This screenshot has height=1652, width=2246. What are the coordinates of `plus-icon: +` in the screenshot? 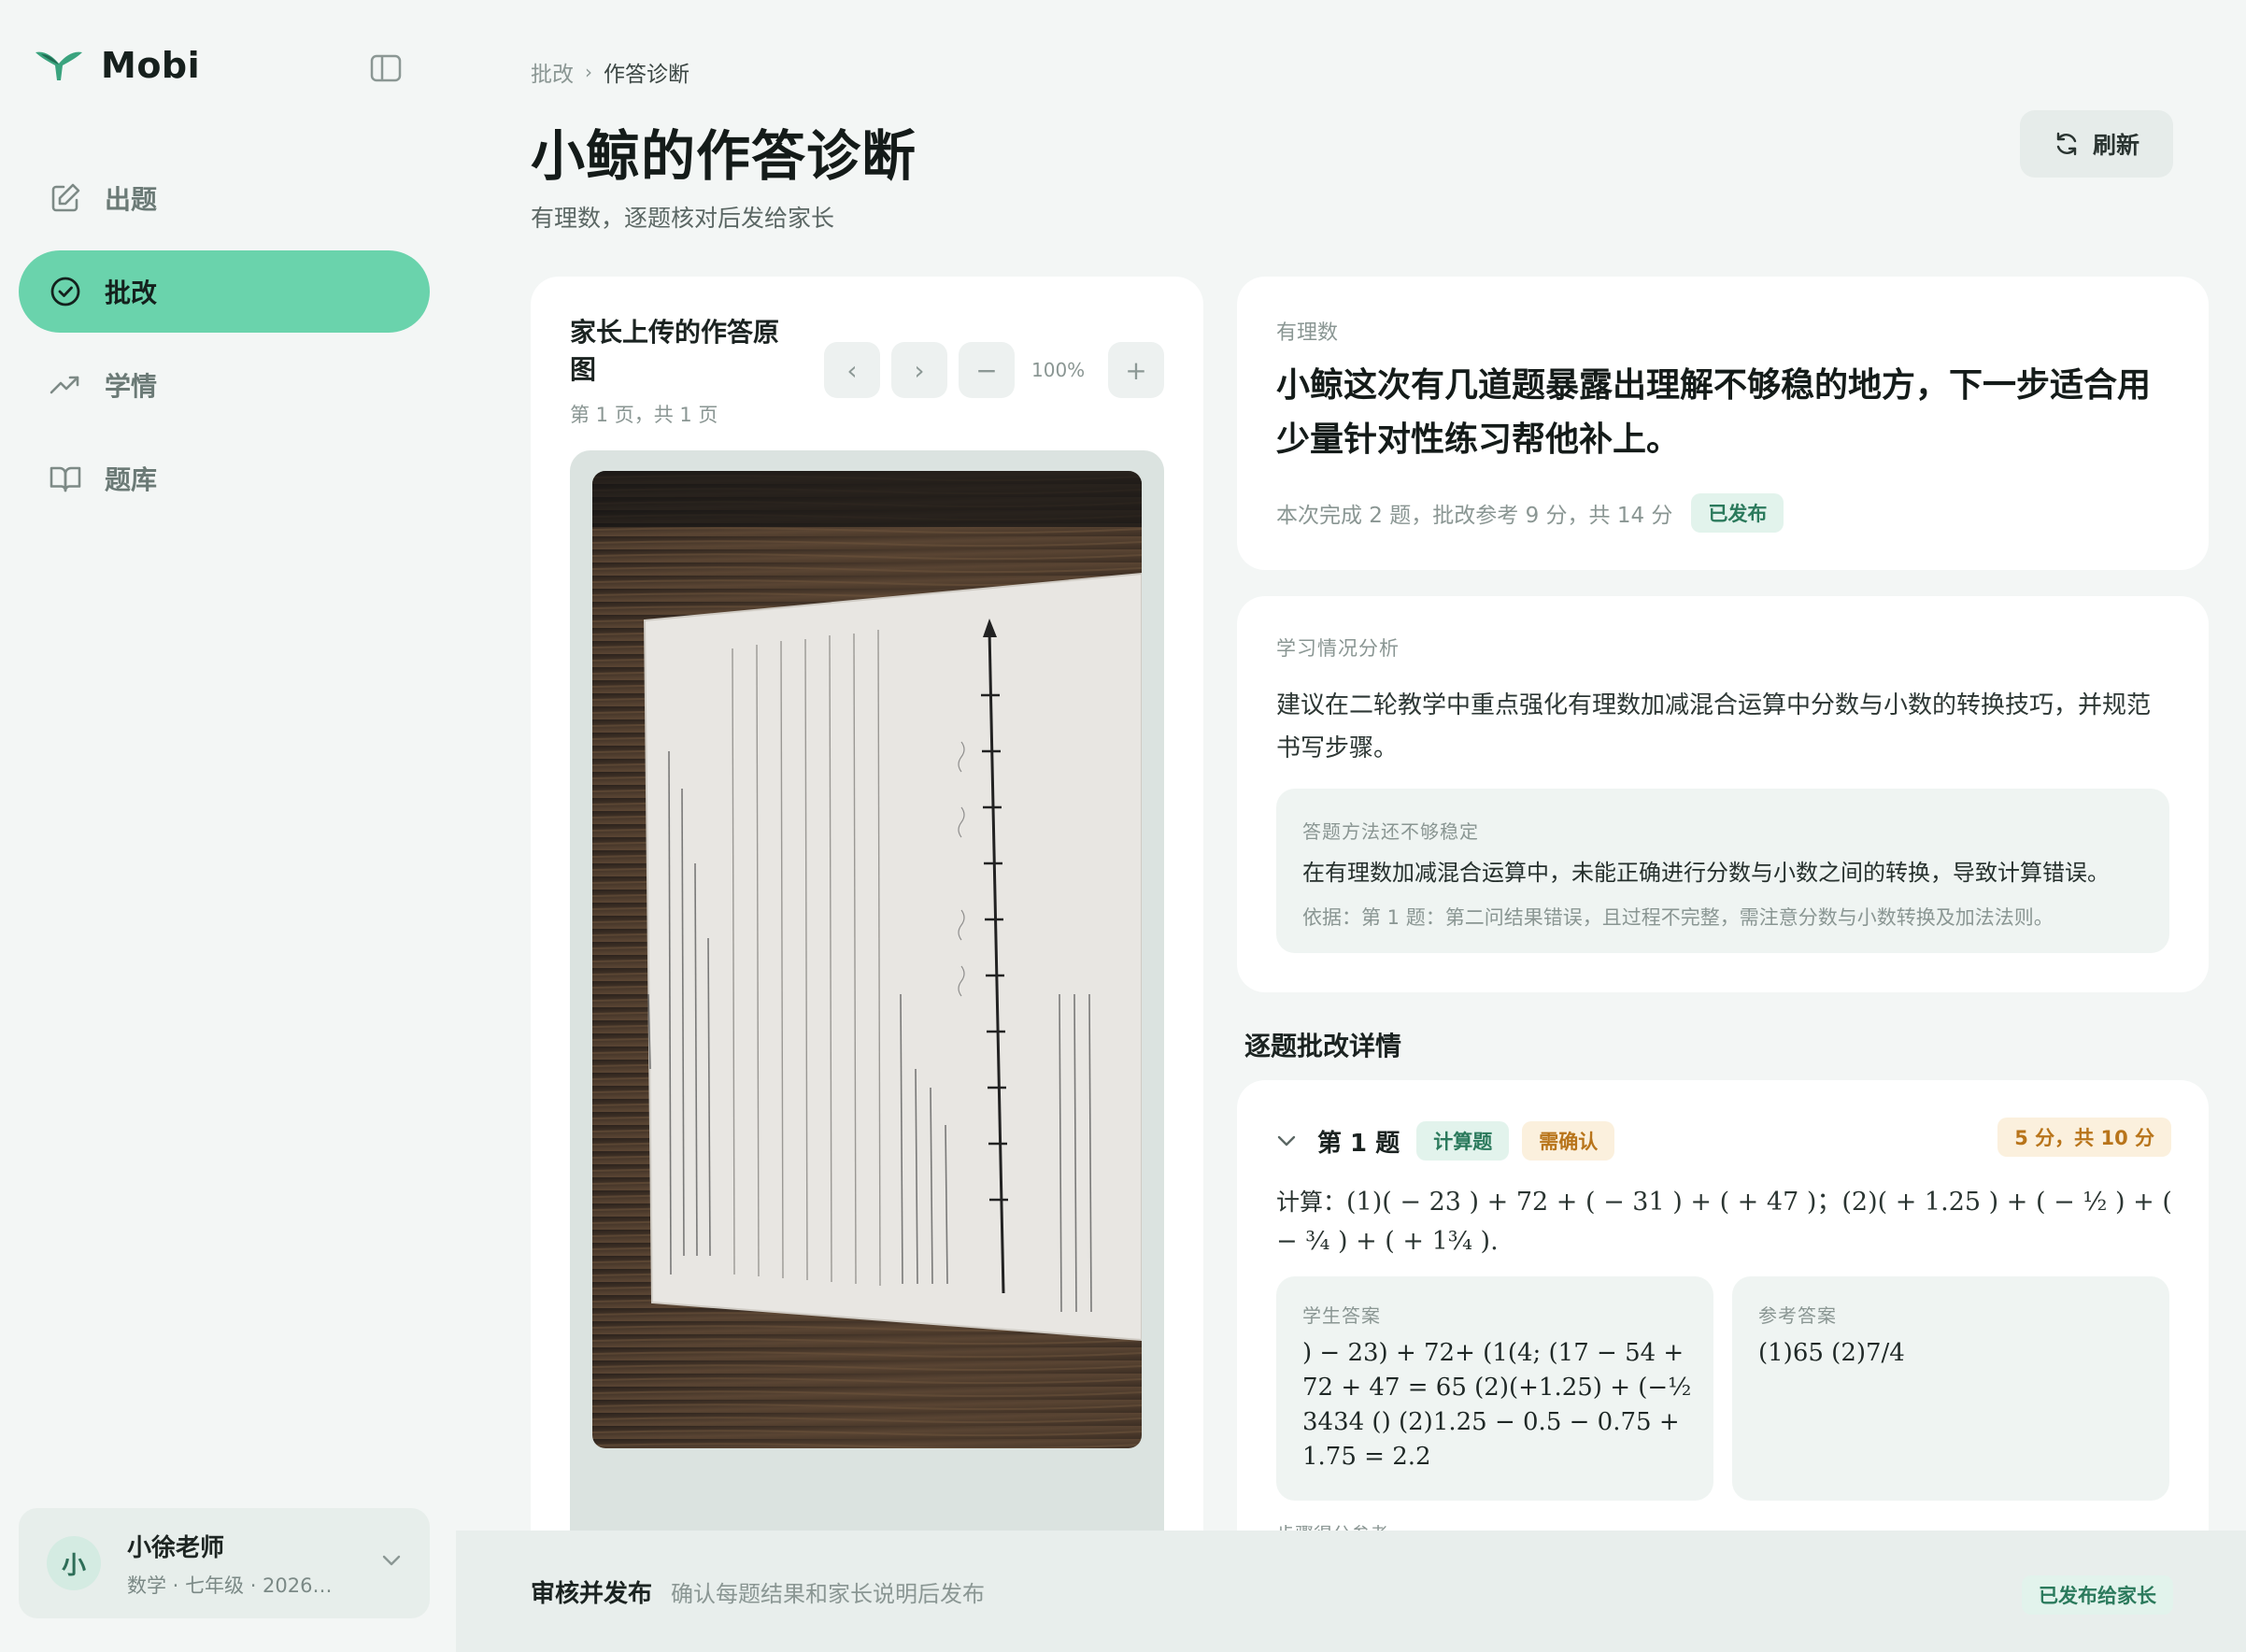 It's located at (1136, 370).